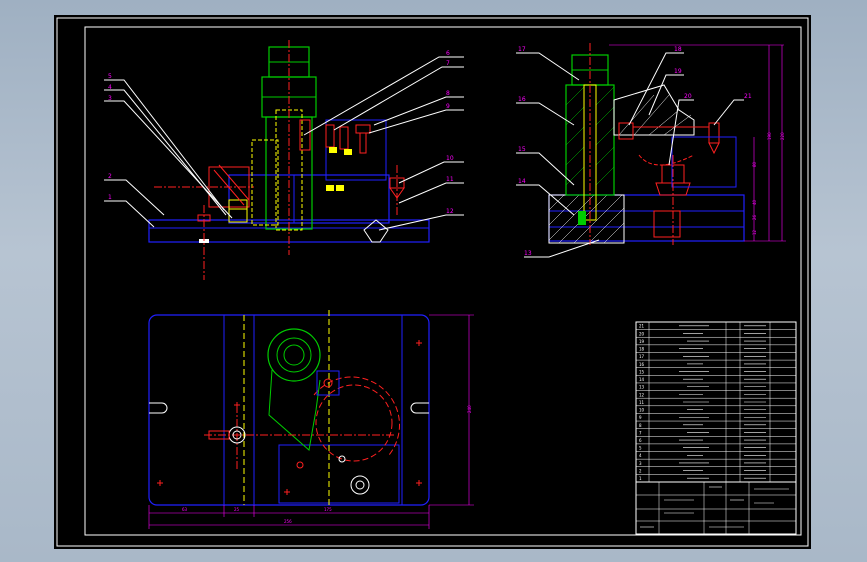  I want to click on parts-row-number: 5, so click(640, 448).